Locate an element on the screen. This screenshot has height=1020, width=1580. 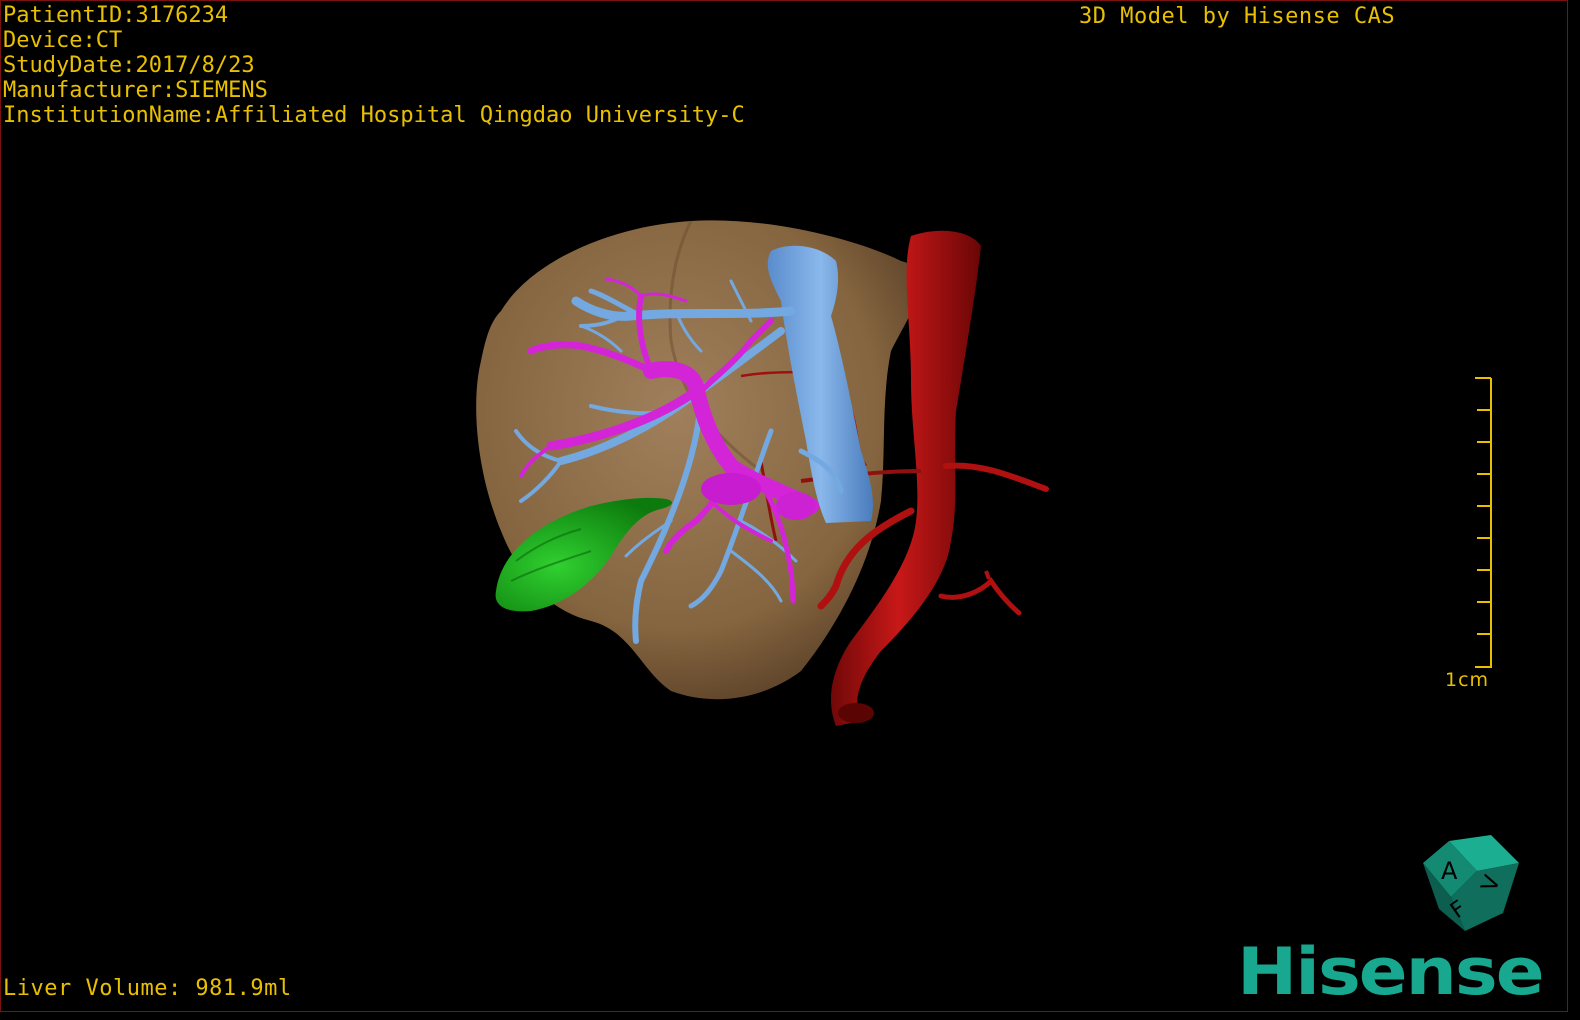
scale-ruler is located at coordinates (1483, 522).